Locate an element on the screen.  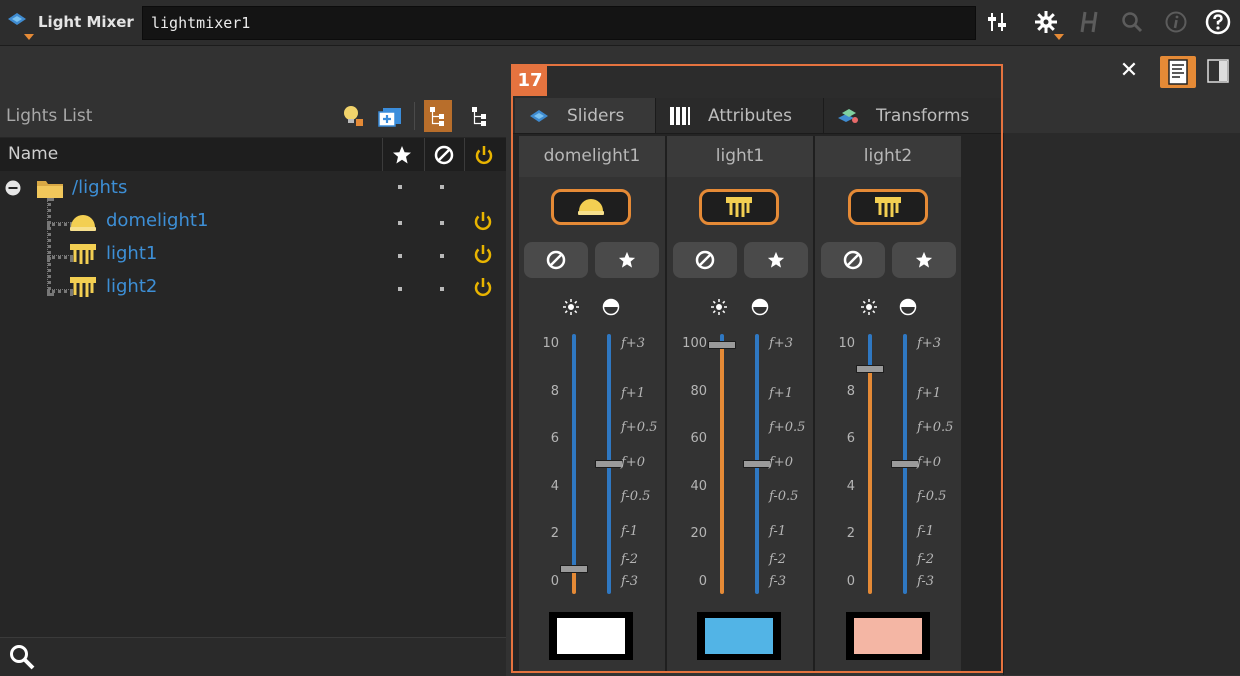
exposure-tick-label: f-0.5 is located at coordinates (932, 496).